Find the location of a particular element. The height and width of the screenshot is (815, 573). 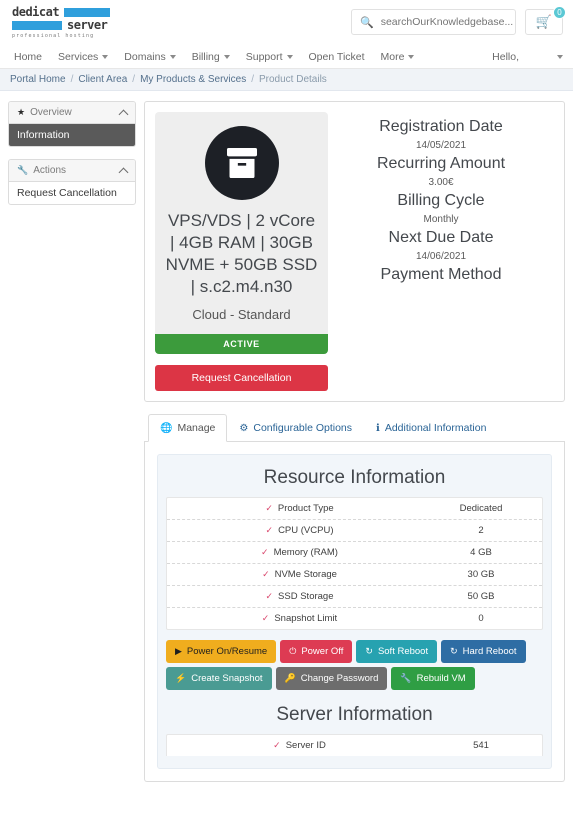

archive-box-icon is located at coordinates (241, 163).